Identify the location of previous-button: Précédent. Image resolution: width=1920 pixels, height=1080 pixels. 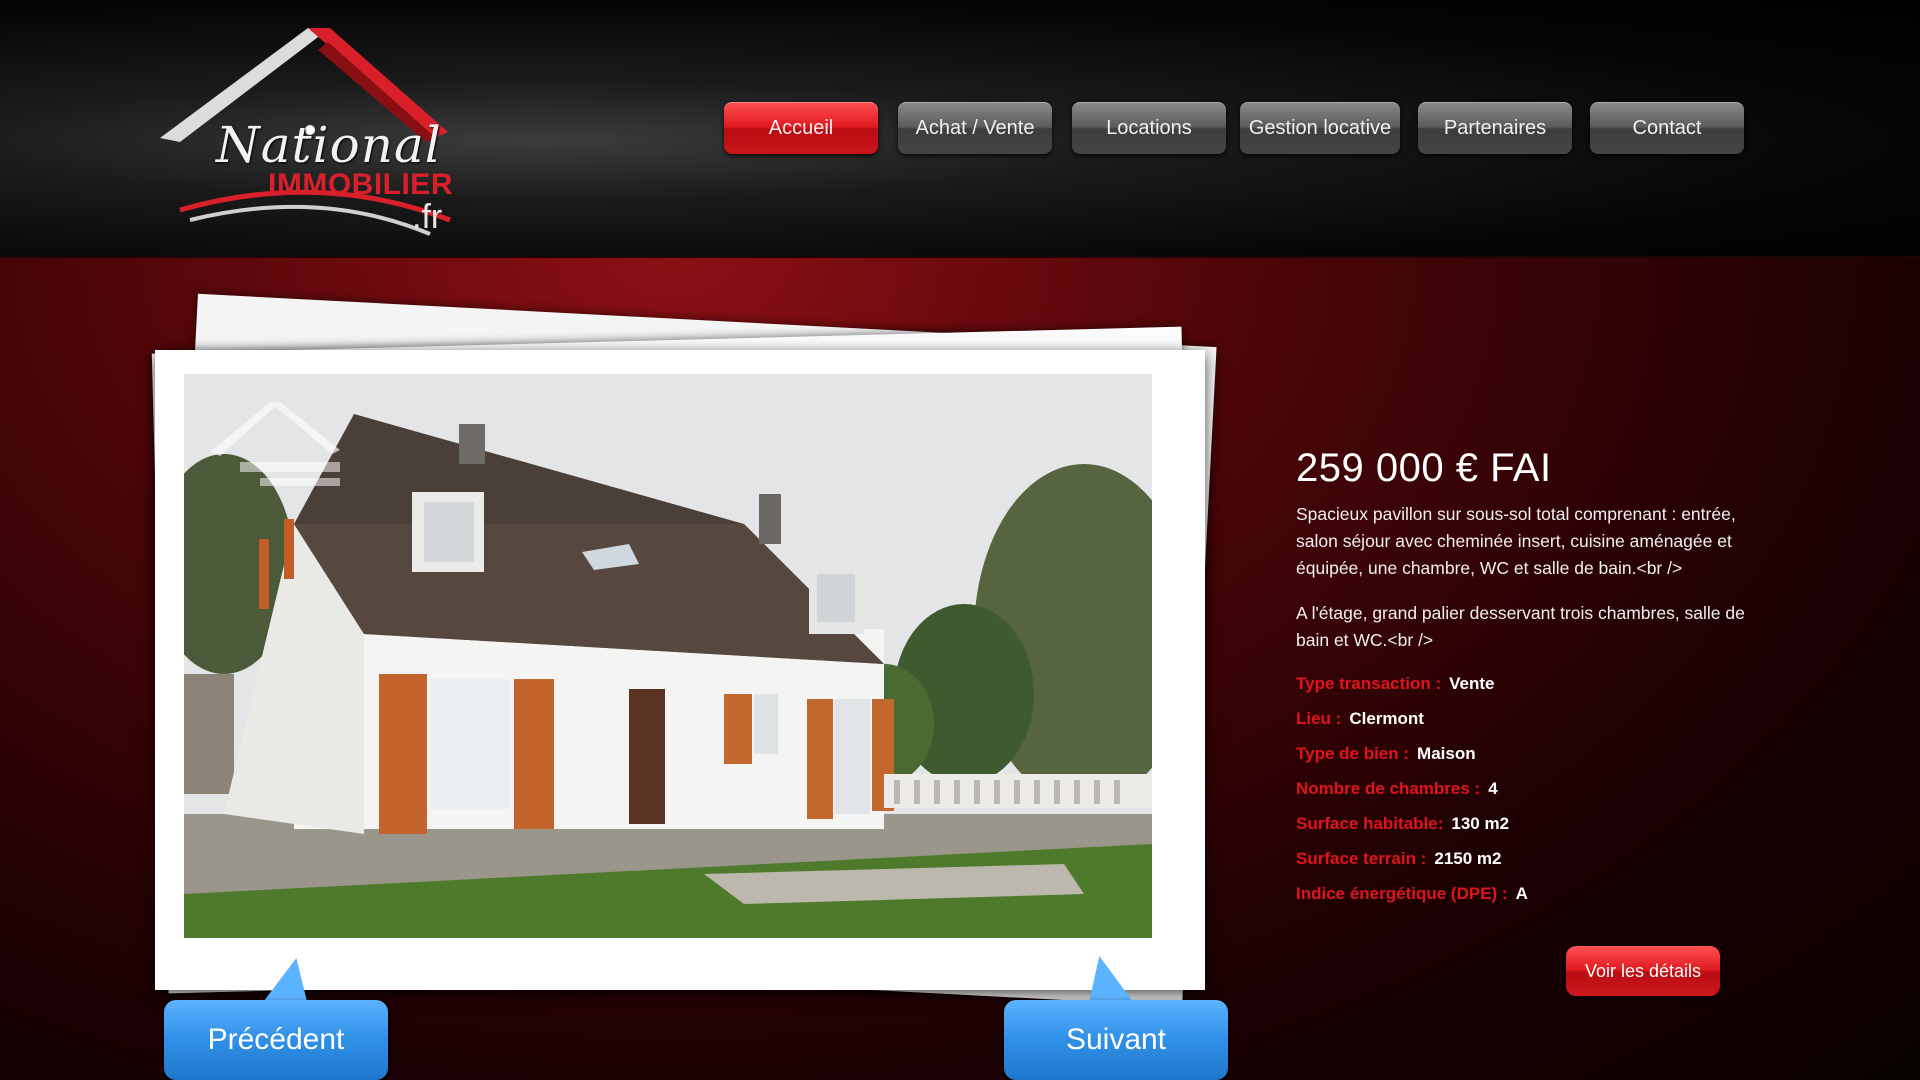
(276, 1040).